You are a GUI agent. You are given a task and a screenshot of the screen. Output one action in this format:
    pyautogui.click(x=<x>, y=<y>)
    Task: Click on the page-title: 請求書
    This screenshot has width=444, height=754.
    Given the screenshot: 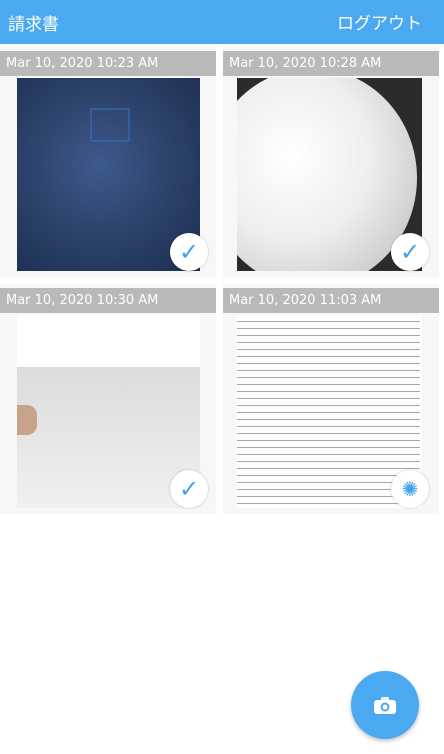 What is the action you would take?
    pyautogui.click(x=33, y=25)
    